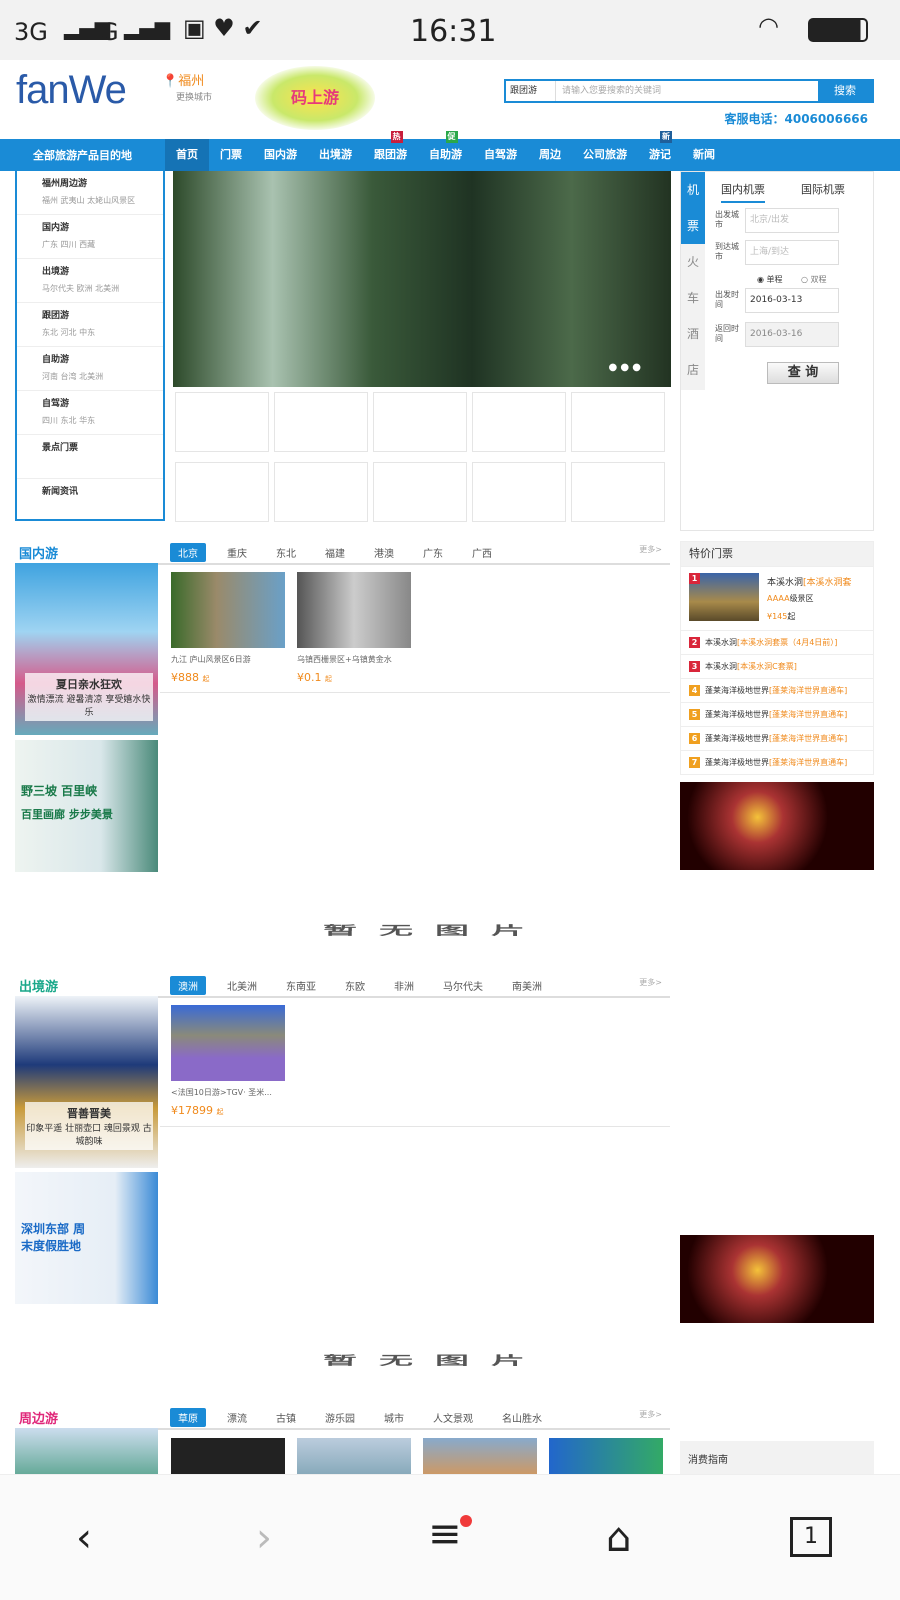  I want to click on nav-tickets: 门票, so click(231, 155).